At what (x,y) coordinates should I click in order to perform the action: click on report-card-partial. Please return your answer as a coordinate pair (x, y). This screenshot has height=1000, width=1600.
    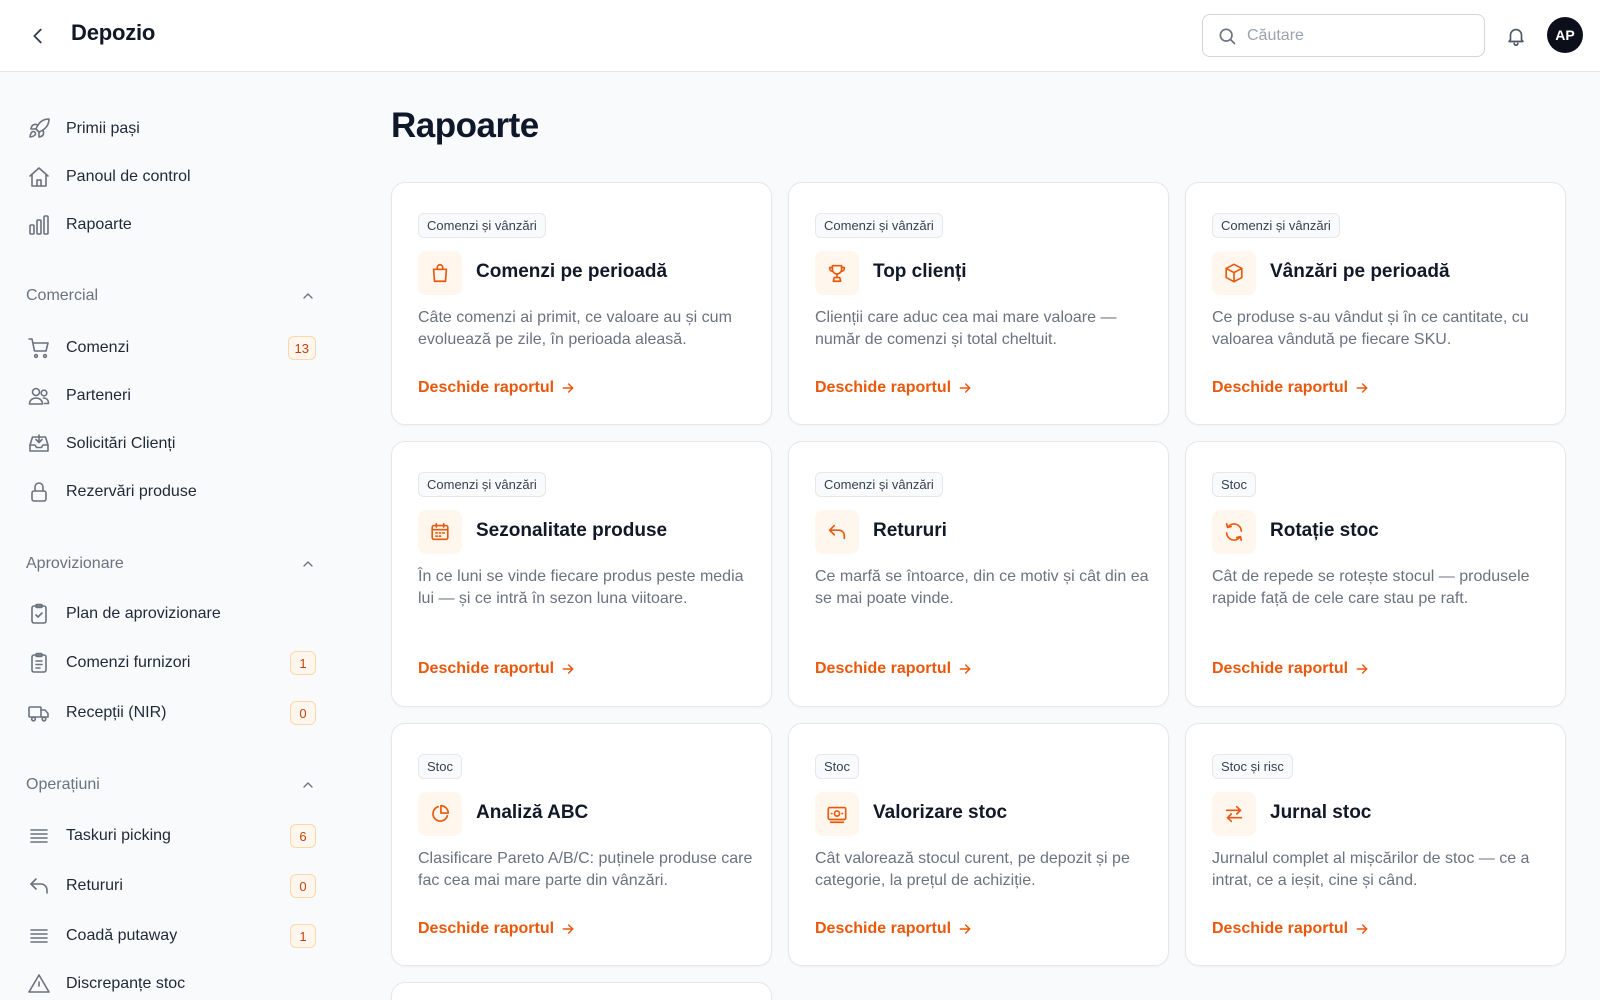
    Looking at the image, I should click on (581, 991).